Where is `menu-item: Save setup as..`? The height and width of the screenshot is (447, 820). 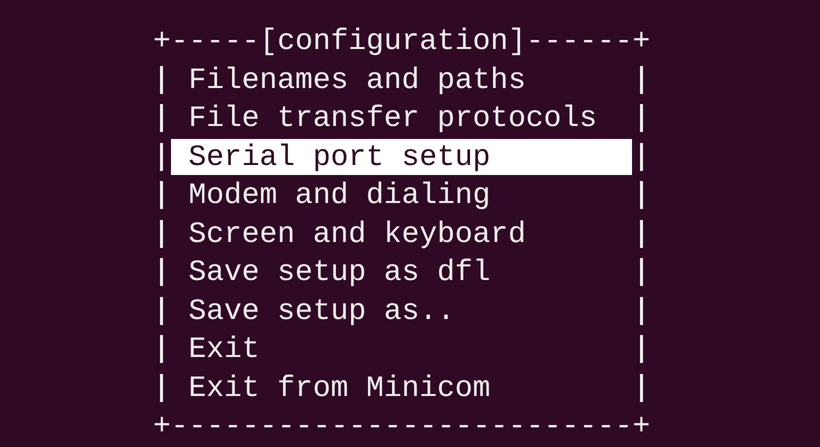 menu-item: Save setup as.. is located at coordinates (401, 310).